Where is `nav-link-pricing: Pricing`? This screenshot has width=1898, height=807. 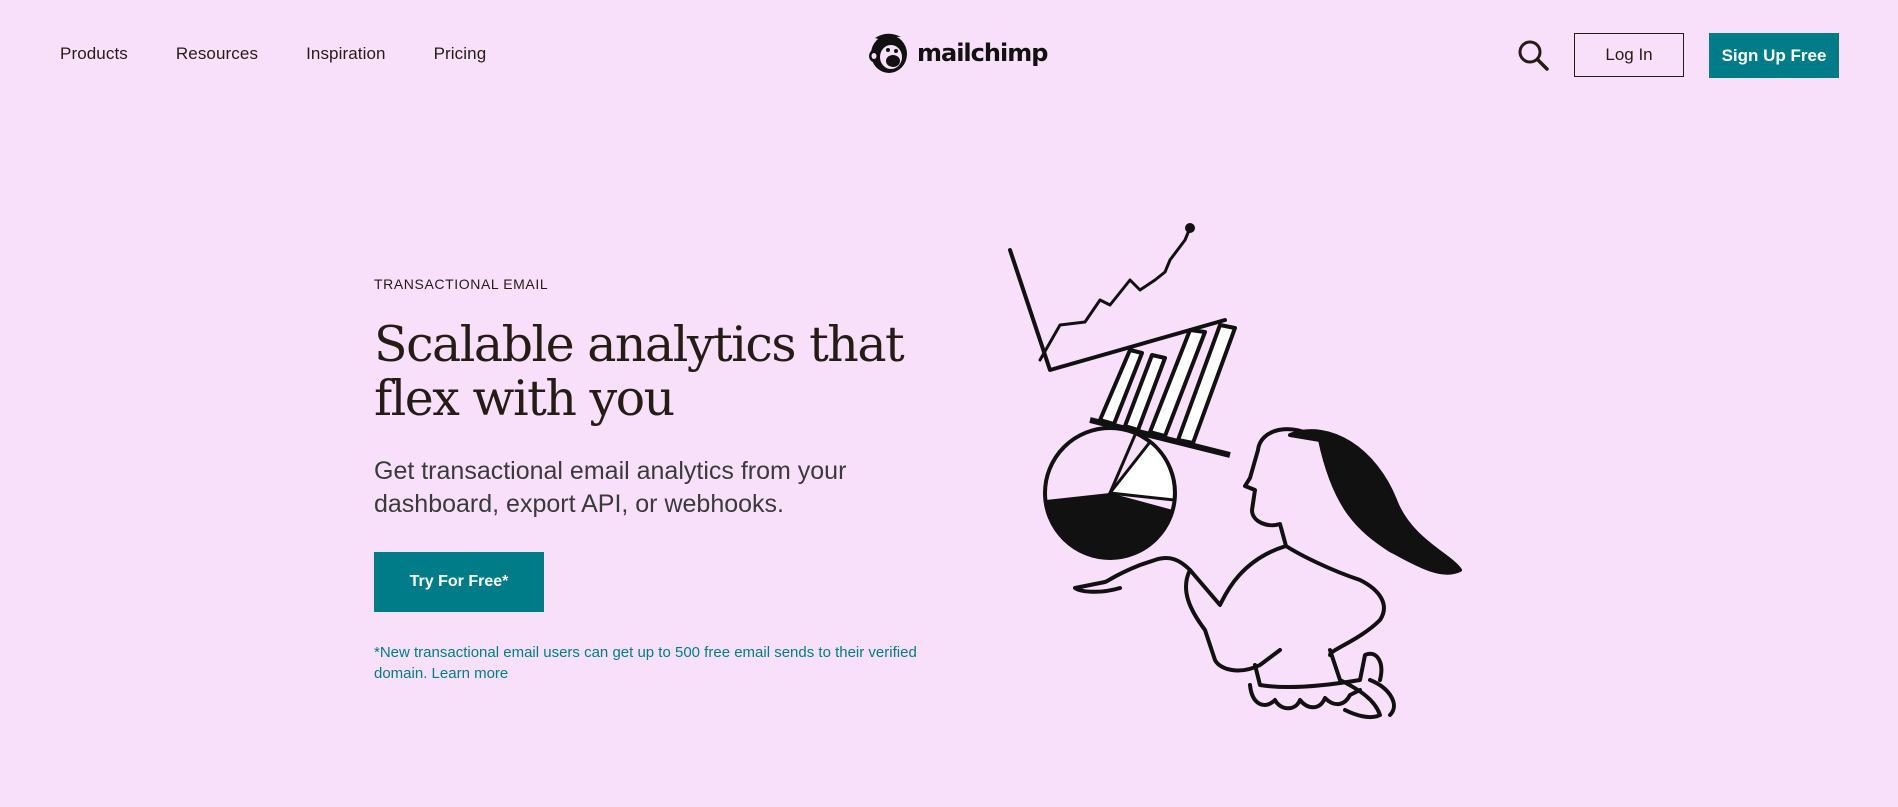 nav-link-pricing: Pricing is located at coordinates (460, 54).